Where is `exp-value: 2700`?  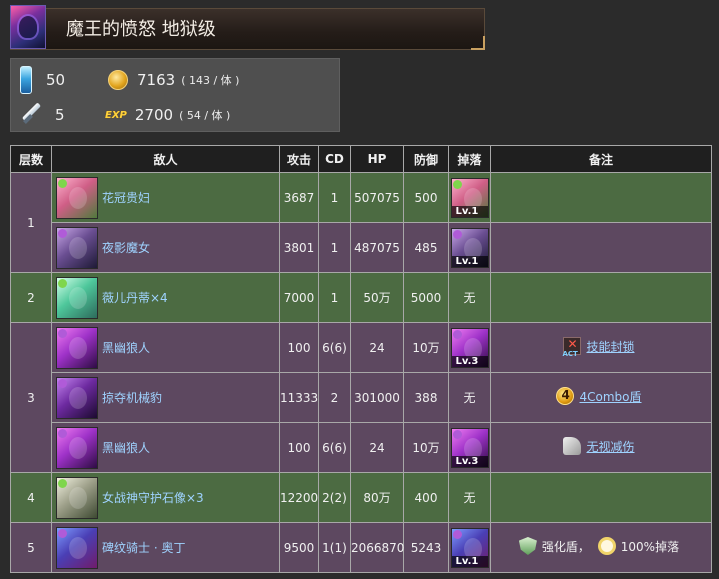
exp-value: 2700 is located at coordinates (154, 115).